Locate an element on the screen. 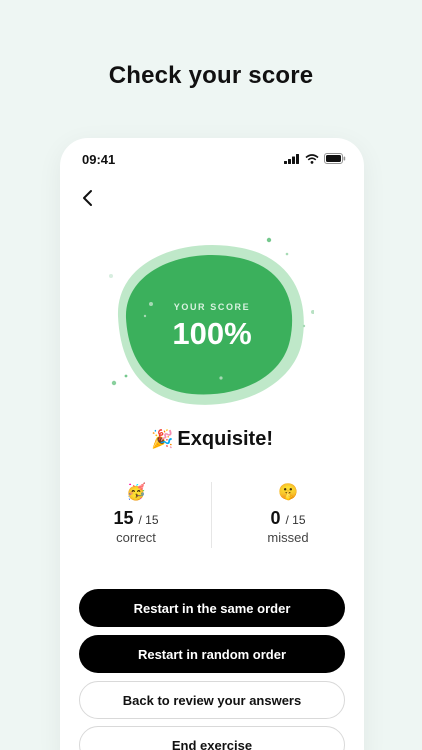  wifi-icon is located at coordinates (312, 158).